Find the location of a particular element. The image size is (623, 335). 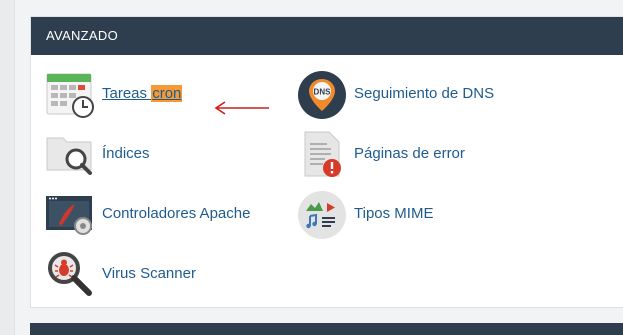

item-virus-scanner: Virus Scanner is located at coordinates (135, 275).